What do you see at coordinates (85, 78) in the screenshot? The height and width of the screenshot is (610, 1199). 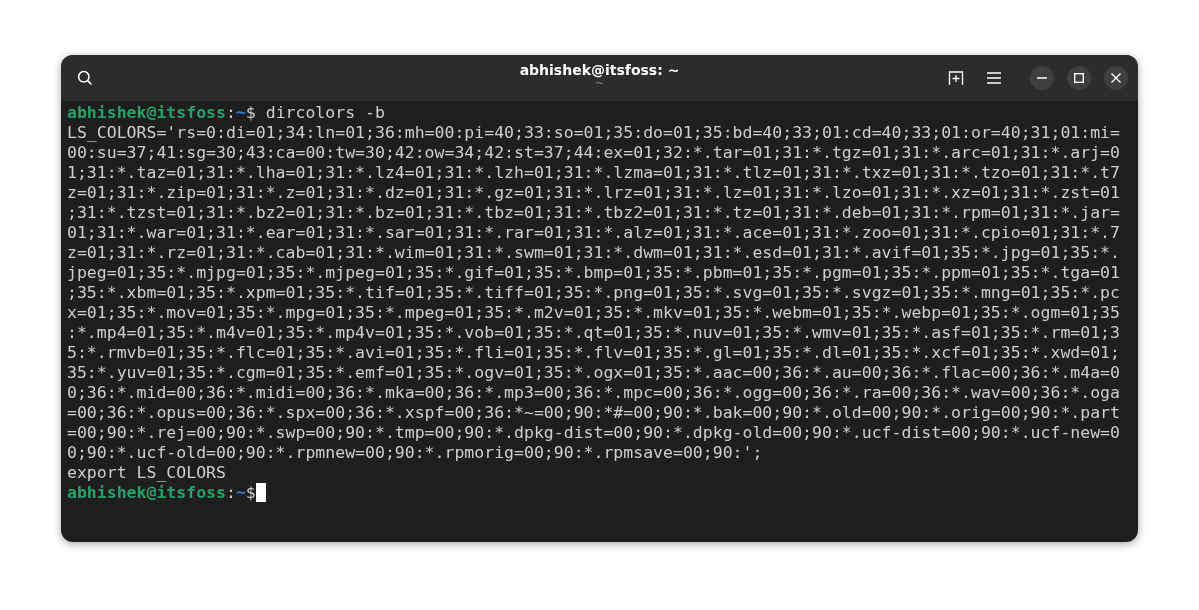 I see `search-icon` at bounding box center [85, 78].